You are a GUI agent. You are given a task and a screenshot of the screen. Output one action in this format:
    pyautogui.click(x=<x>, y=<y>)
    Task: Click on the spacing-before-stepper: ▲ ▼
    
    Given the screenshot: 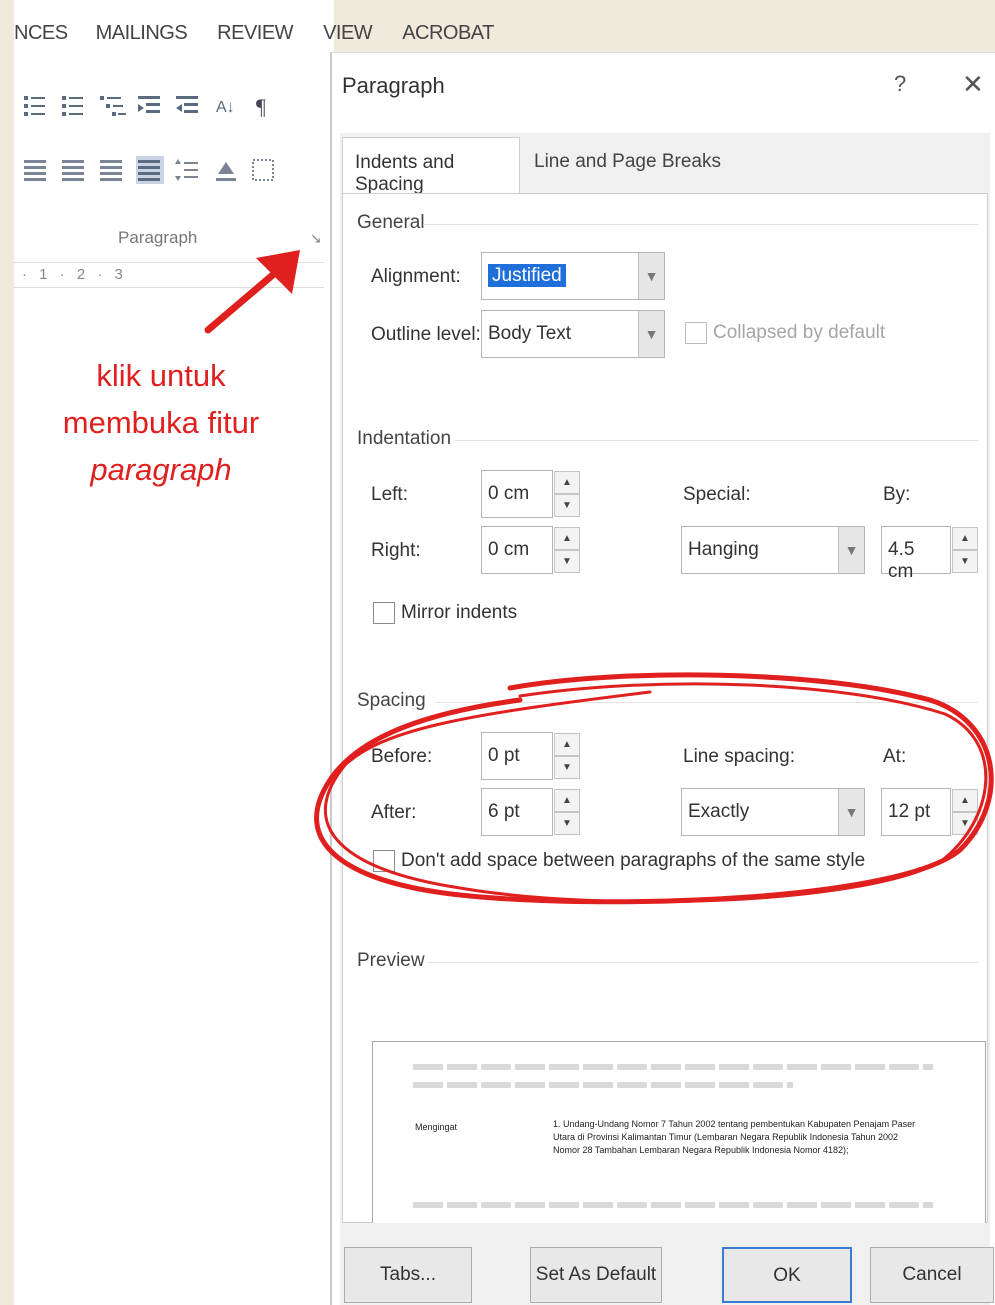 What is the action you would take?
    pyautogui.click(x=567, y=756)
    